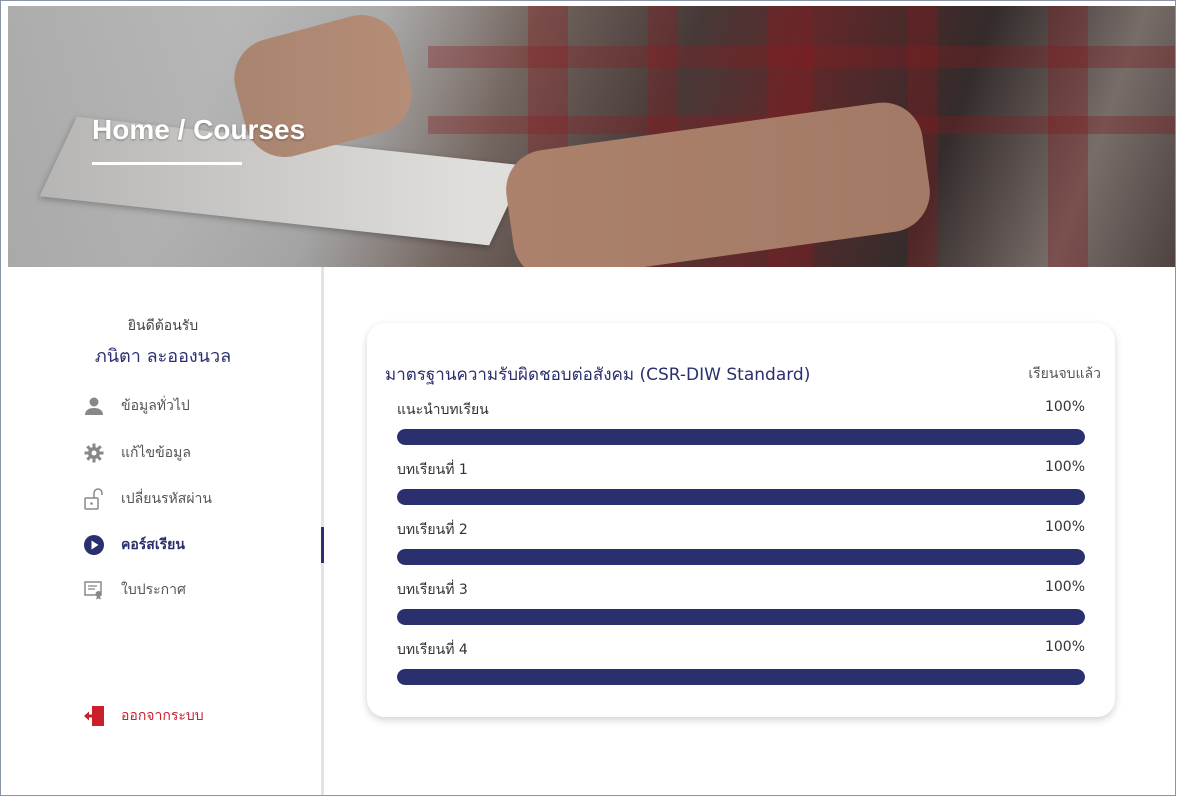  Describe the element at coordinates (94, 590) in the screenshot. I see `certificate-icon` at that location.